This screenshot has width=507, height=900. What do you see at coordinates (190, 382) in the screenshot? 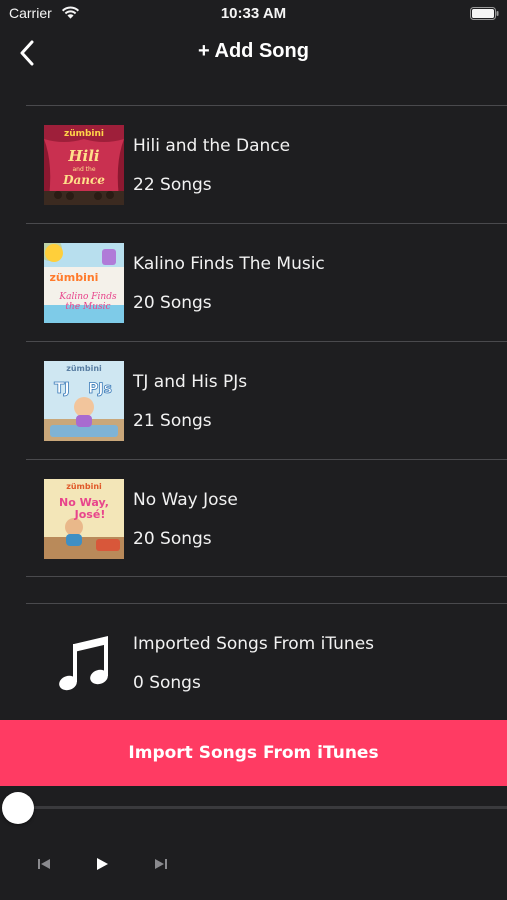
I see `album-title: TJ and His PJs` at bounding box center [190, 382].